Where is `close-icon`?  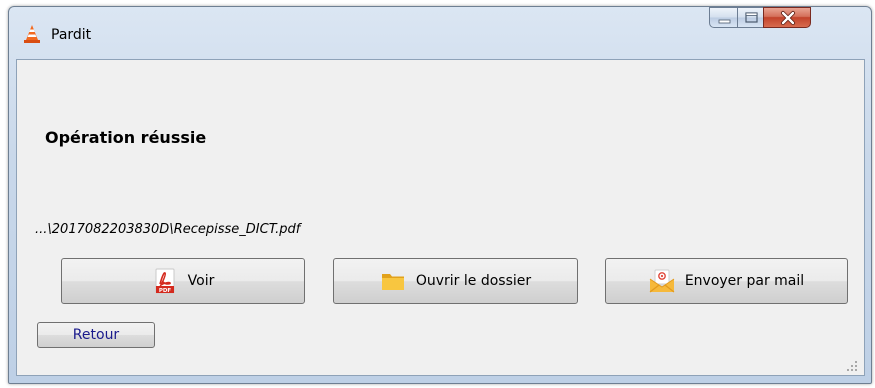
close-icon is located at coordinates (788, 18).